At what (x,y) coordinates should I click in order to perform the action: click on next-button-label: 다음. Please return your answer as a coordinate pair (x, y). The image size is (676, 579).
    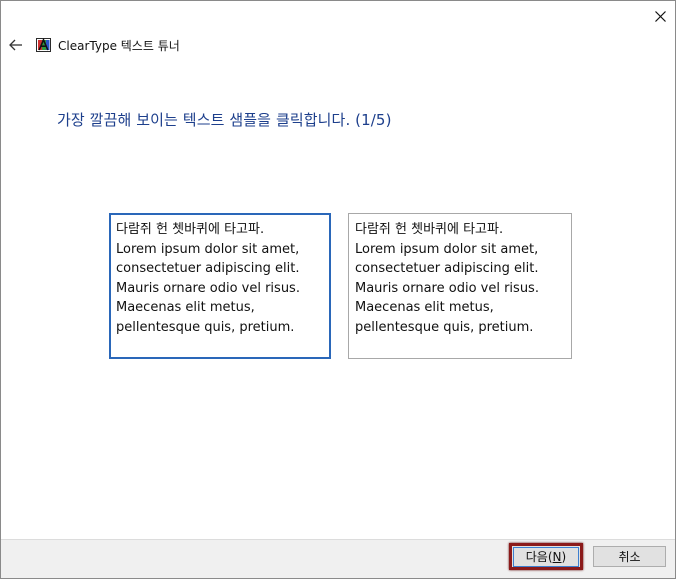
    Looking at the image, I should click on (536, 557).